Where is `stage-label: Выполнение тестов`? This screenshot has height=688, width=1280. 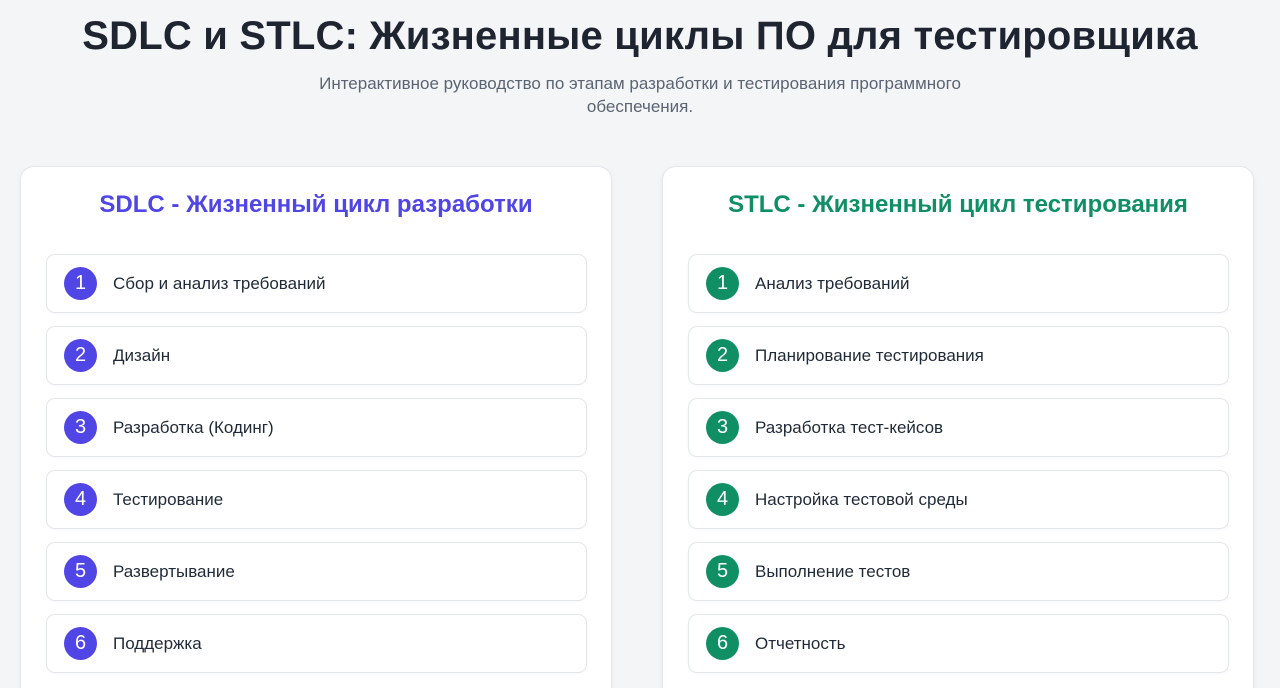 stage-label: Выполнение тестов is located at coordinates (833, 571).